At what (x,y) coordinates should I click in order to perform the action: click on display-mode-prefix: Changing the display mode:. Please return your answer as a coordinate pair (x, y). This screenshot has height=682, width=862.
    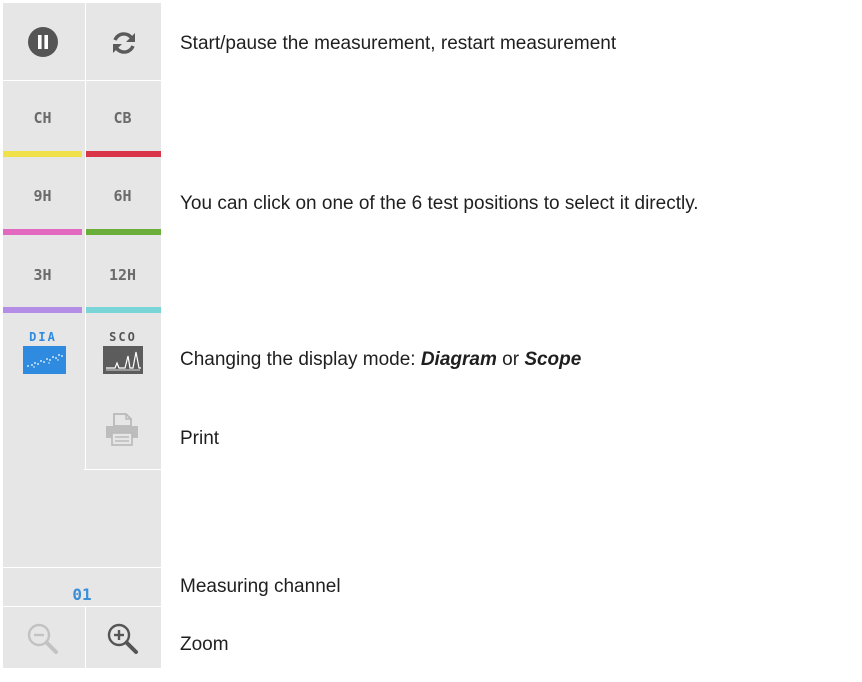
    Looking at the image, I should click on (300, 359).